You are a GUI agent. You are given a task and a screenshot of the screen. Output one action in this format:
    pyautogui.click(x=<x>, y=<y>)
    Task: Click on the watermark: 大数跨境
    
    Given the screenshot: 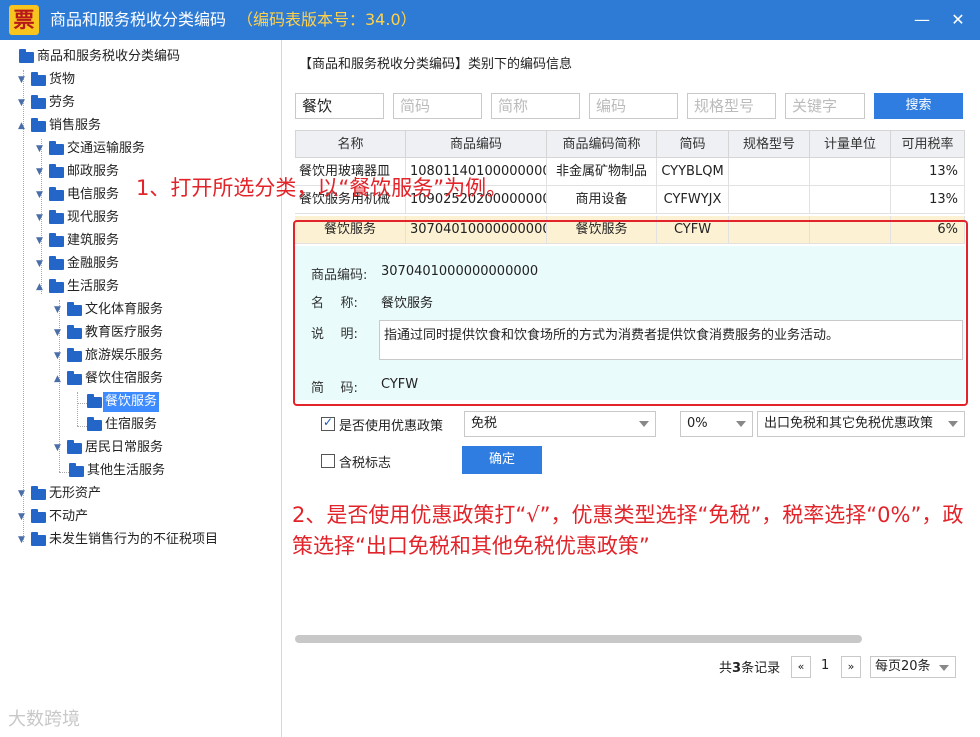 What is the action you would take?
    pyautogui.click(x=44, y=719)
    